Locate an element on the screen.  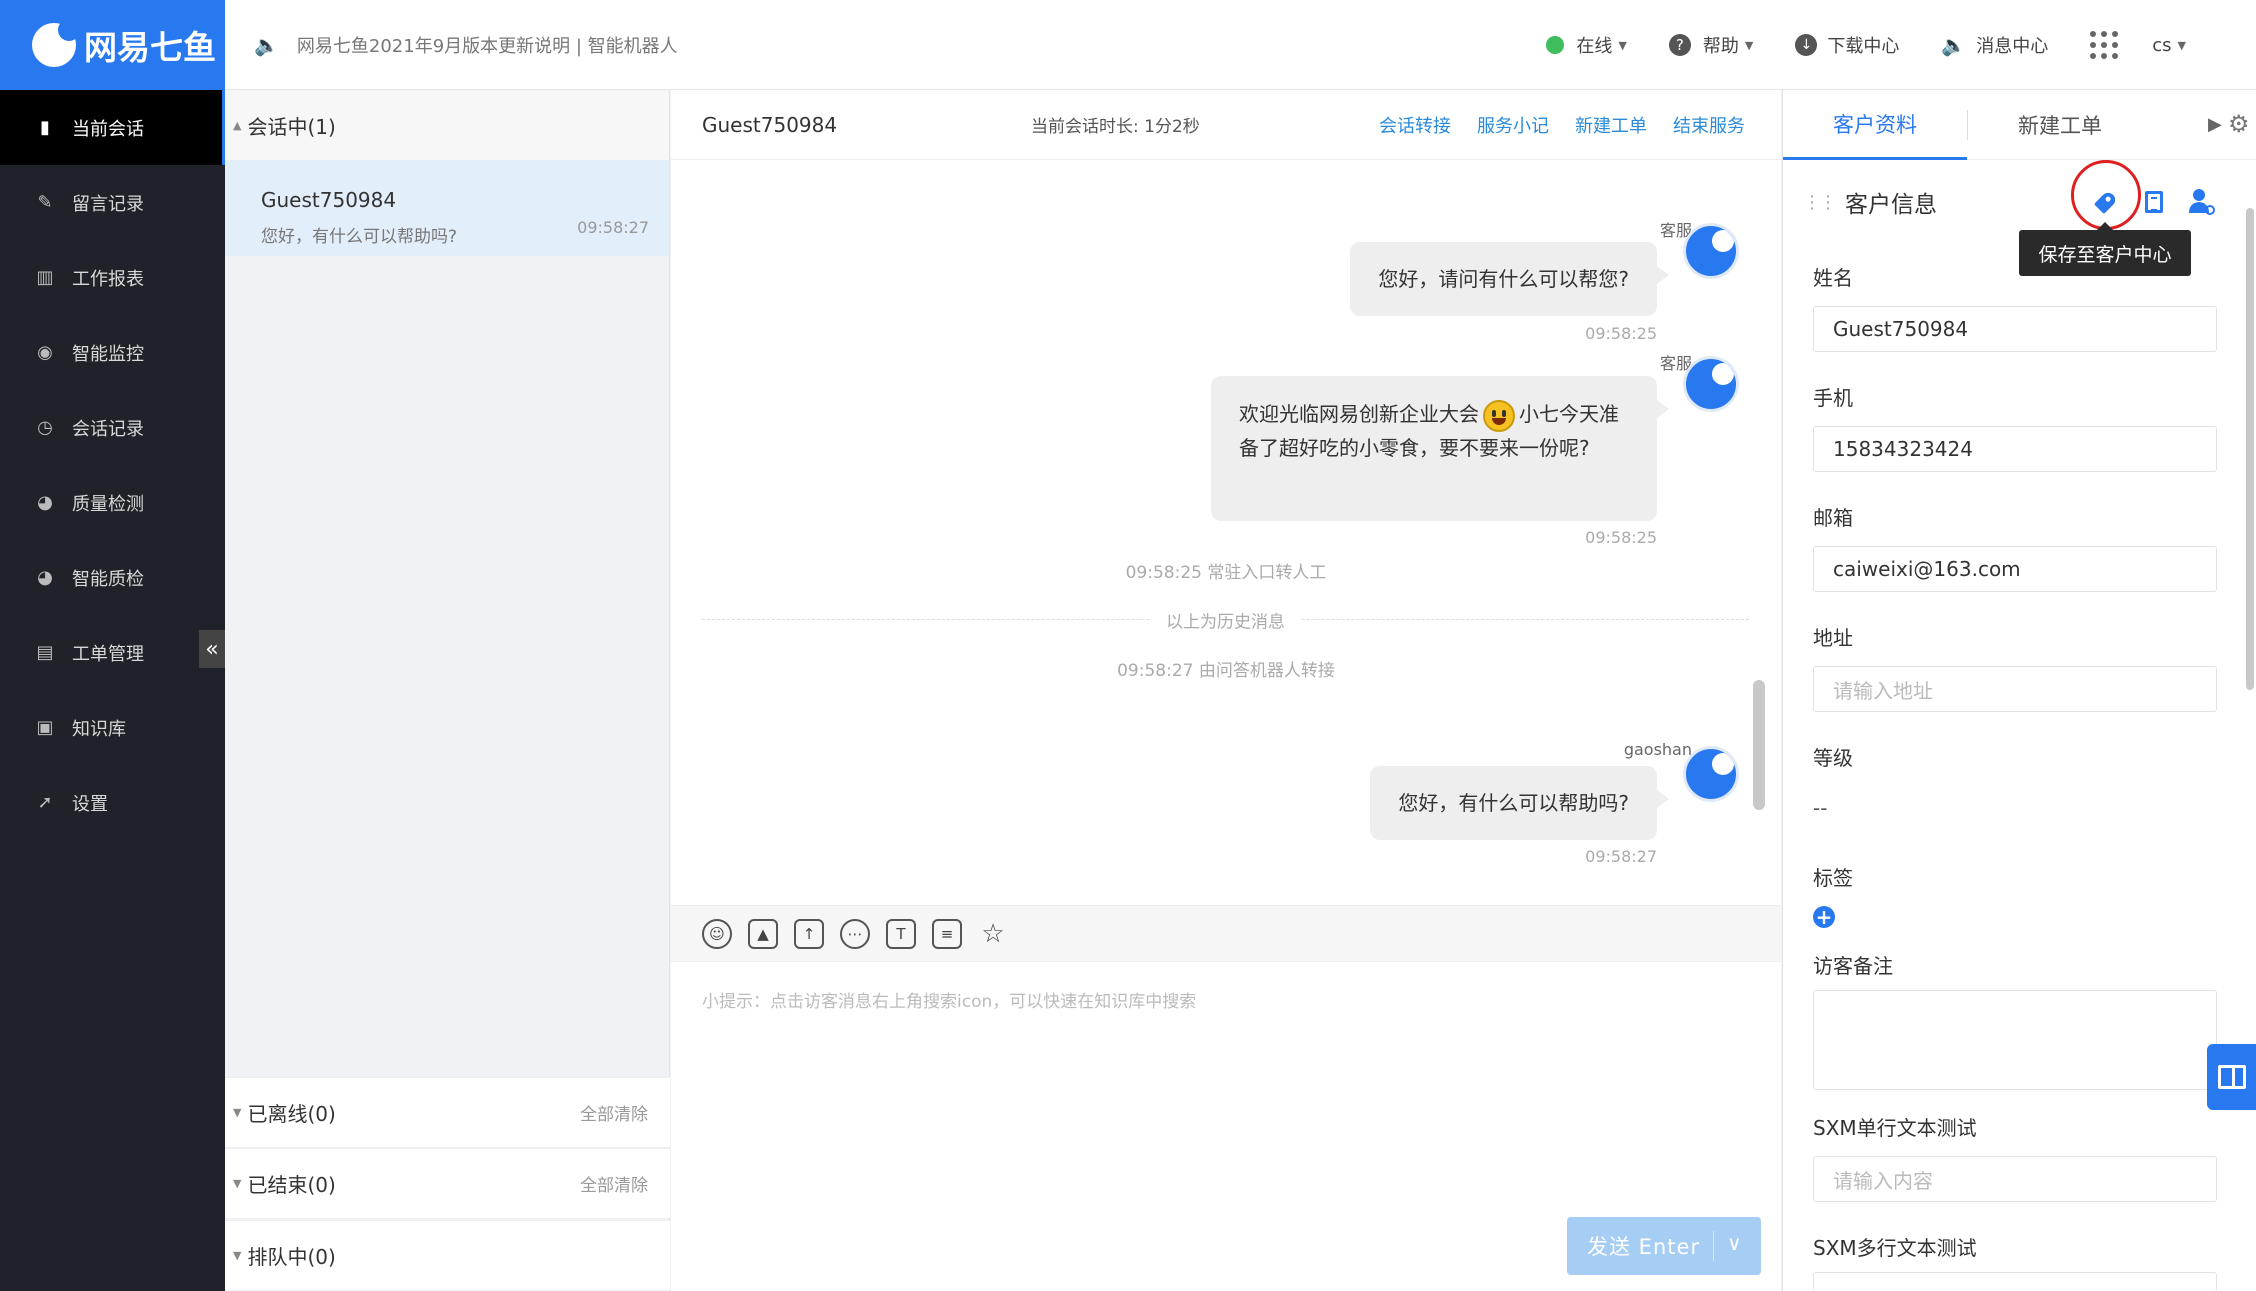
customer-info-header: ⋮⋮ 客户信息 is located at coordinates (1870, 202).